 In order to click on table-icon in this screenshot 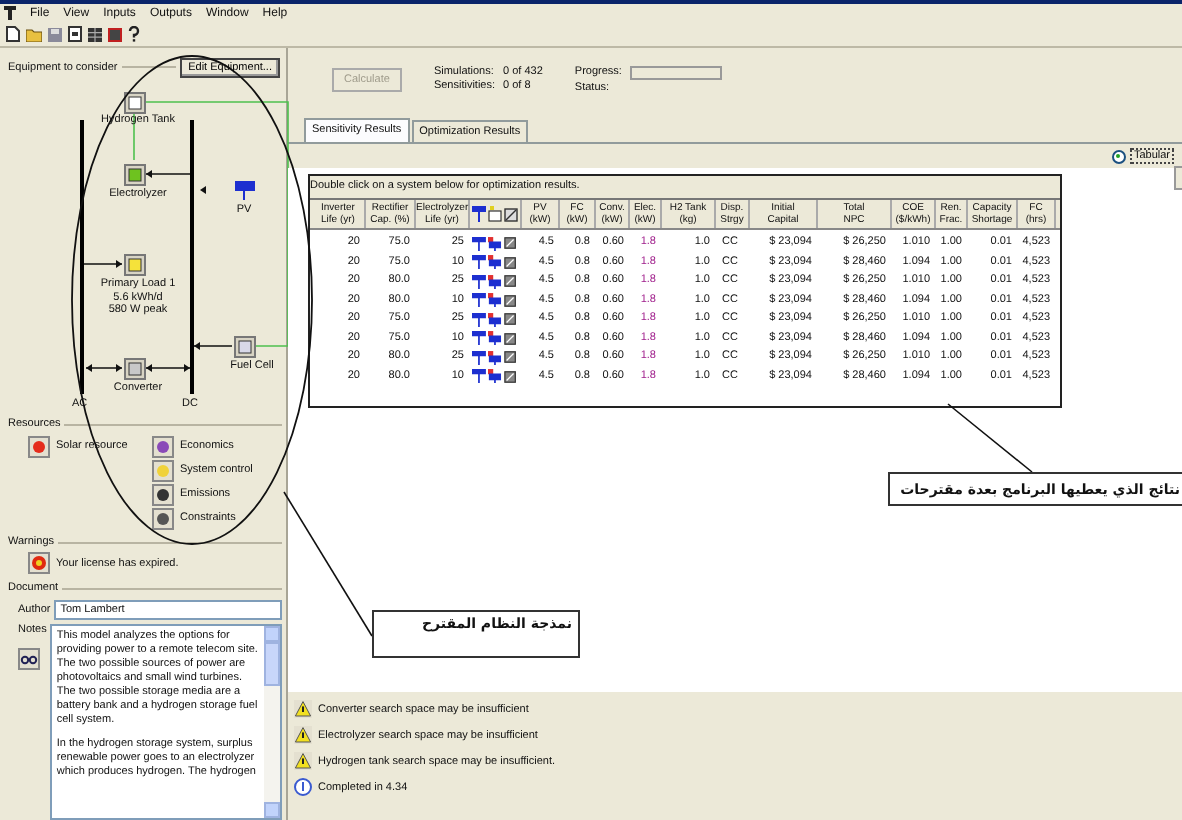, I will do `click(95, 34)`.